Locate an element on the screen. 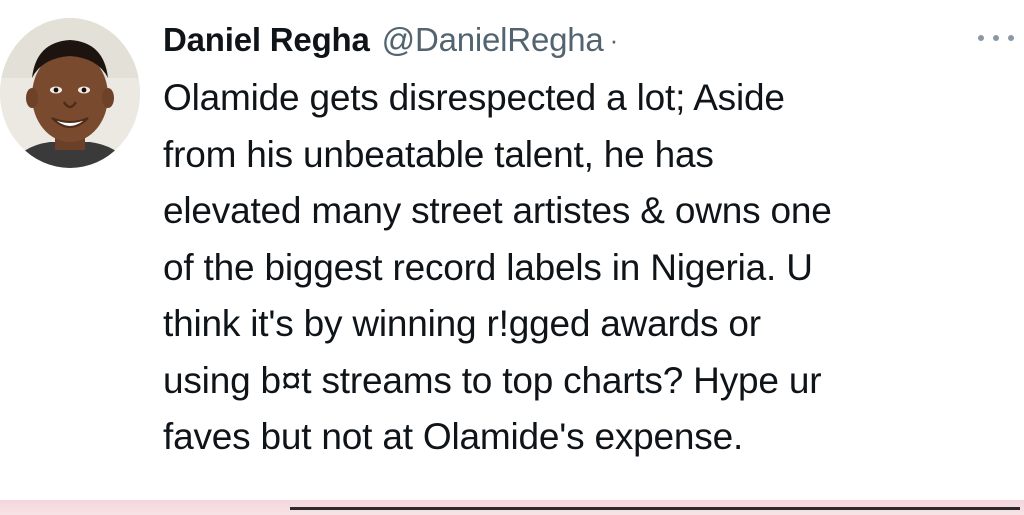 The width and height of the screenshot is (1024, 515). avatar-photo is located at coordinates (70, 93).